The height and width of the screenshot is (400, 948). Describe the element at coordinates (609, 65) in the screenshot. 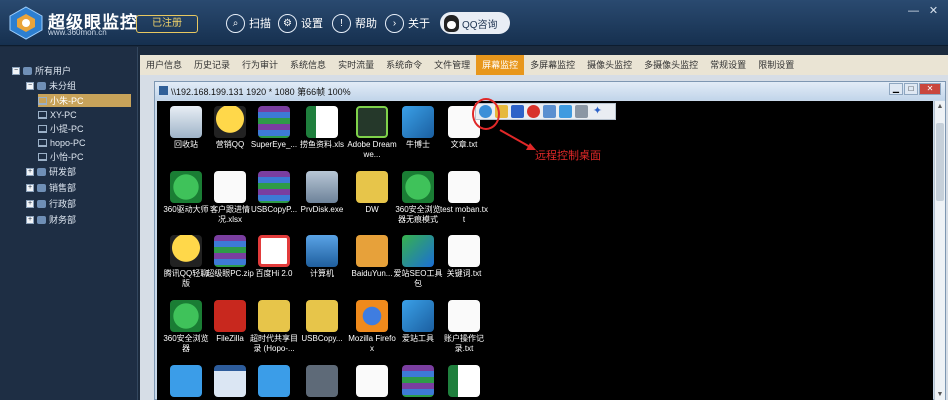

I see `tab-camera: 摄像头监控` at that location.